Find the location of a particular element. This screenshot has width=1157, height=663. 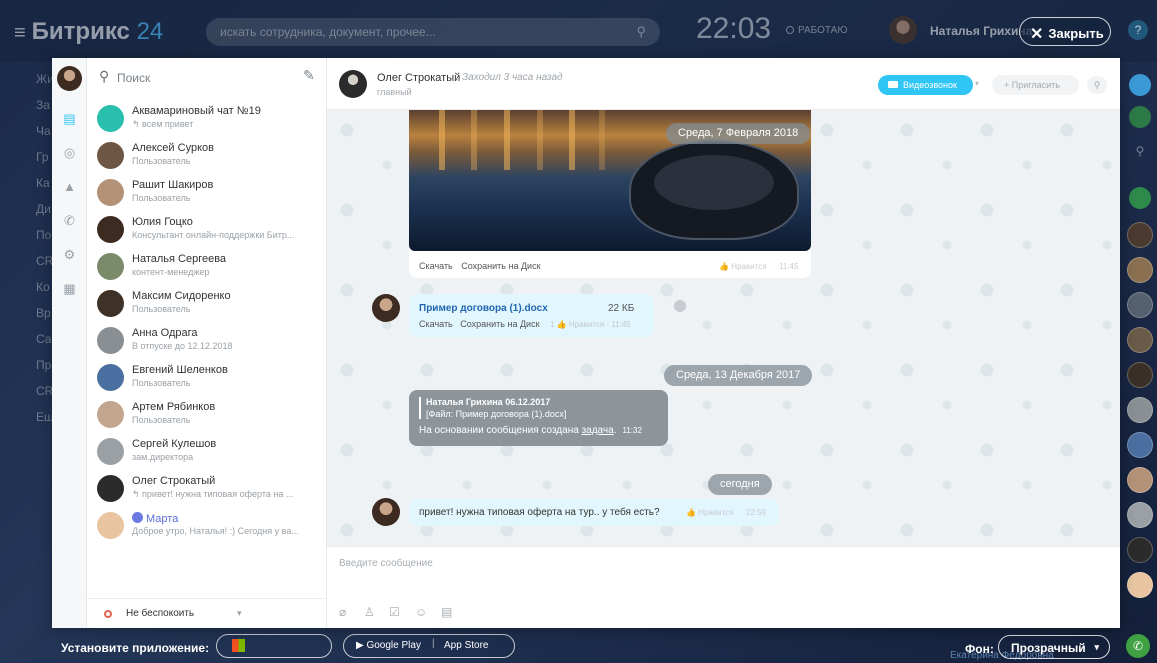

chat-title: Олег Строкатый is located at coordinates (418, 78).